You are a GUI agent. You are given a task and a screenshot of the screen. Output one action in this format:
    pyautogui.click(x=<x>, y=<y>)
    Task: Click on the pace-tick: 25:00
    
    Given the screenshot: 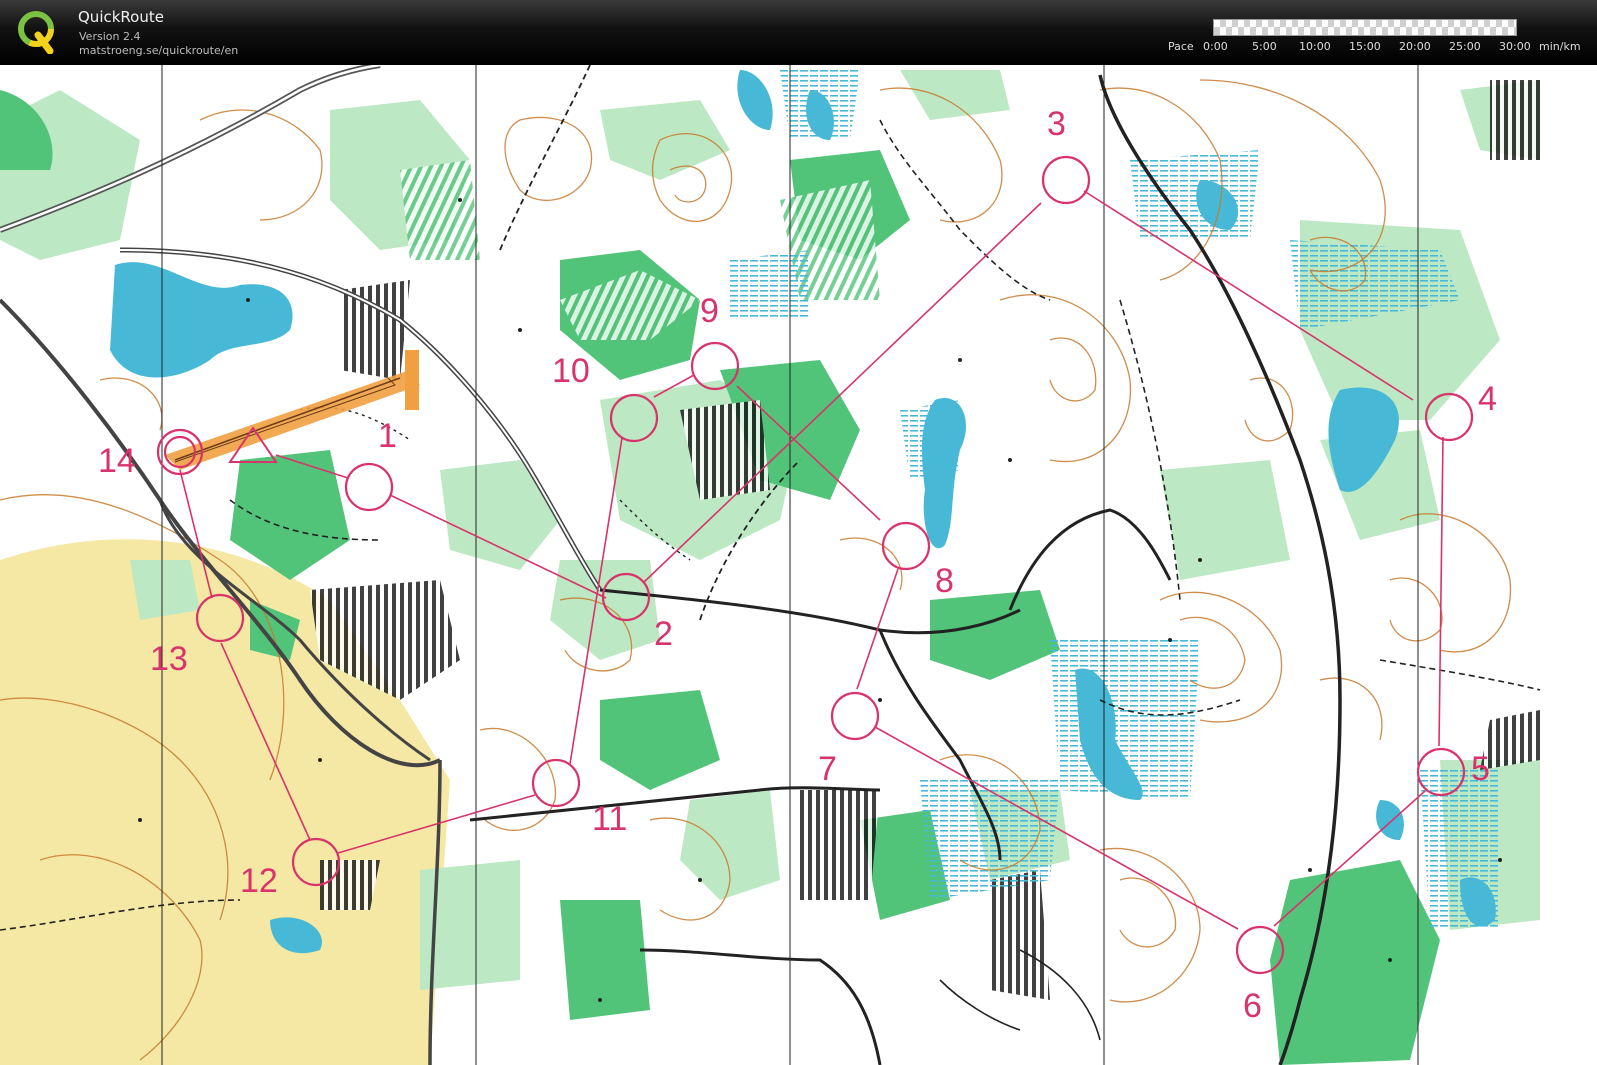 What is the action you would take?
    pyautogui.click(x=1465, y=46)
    